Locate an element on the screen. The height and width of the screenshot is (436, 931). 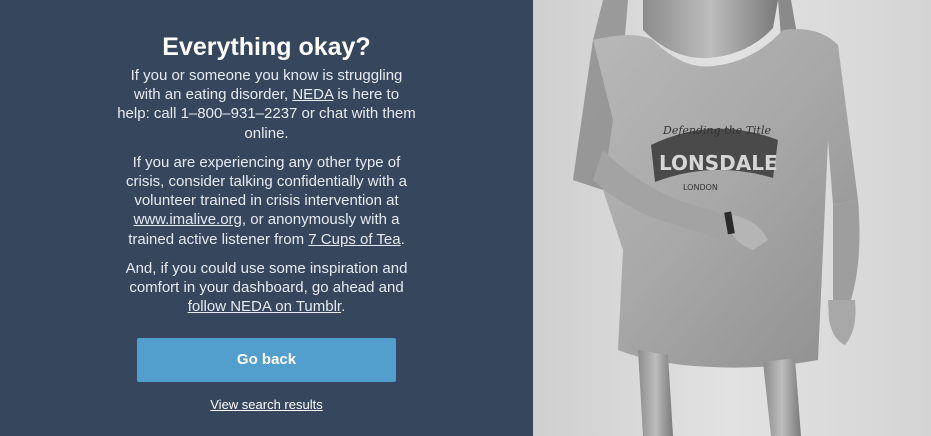
follow-neda-link: follow NEDA on Tumblr is located at coordinates (264, 306).